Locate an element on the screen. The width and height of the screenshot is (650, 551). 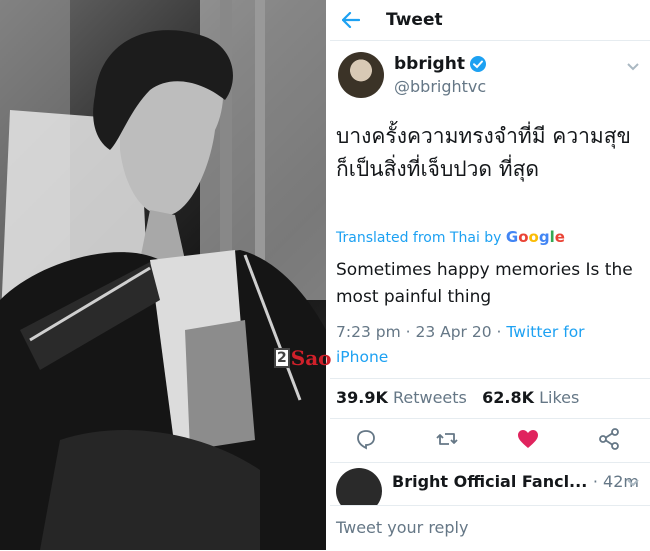
translated-prefix: Translated from Thai by is located at coordinates (419, 238).